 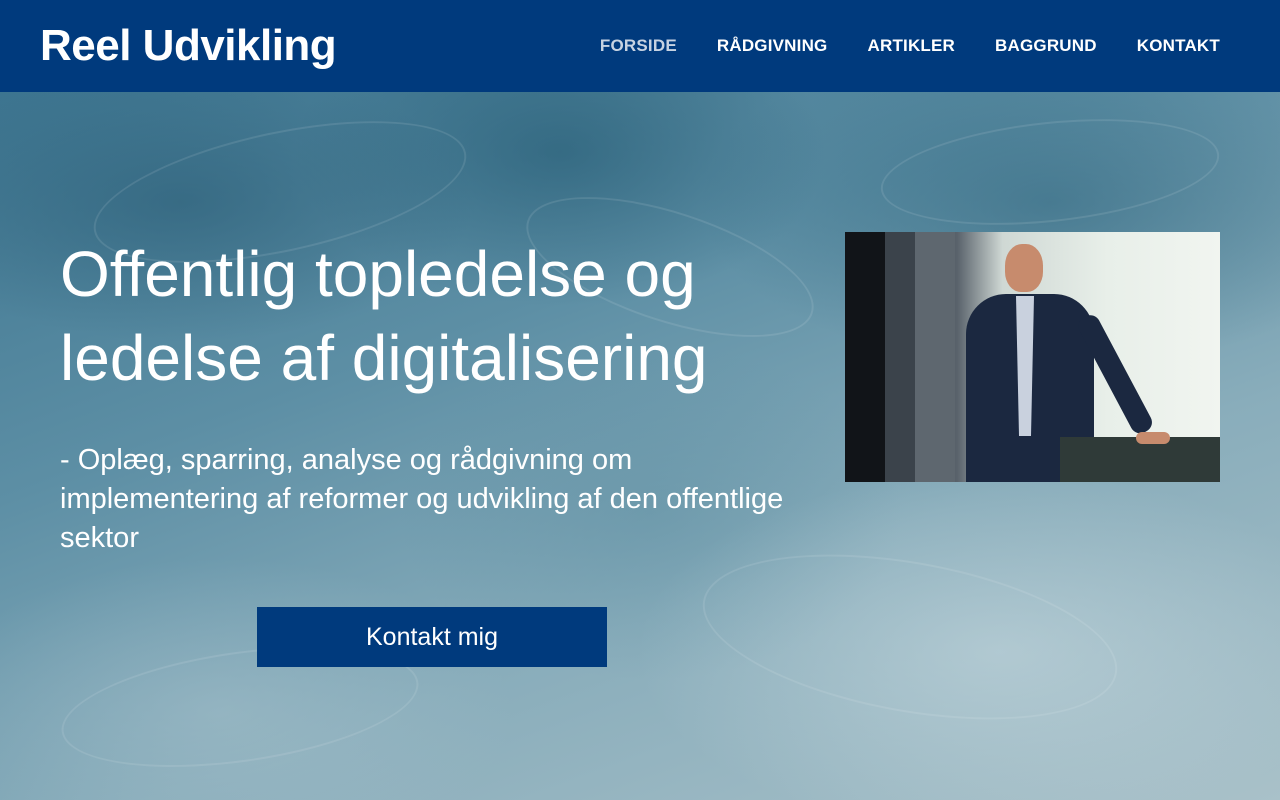 What do you see at coordinates (1178, 46) in the screenshot?
I see `nav-item-kontakt: KONTAKT` at bounding box center [1178, 46].